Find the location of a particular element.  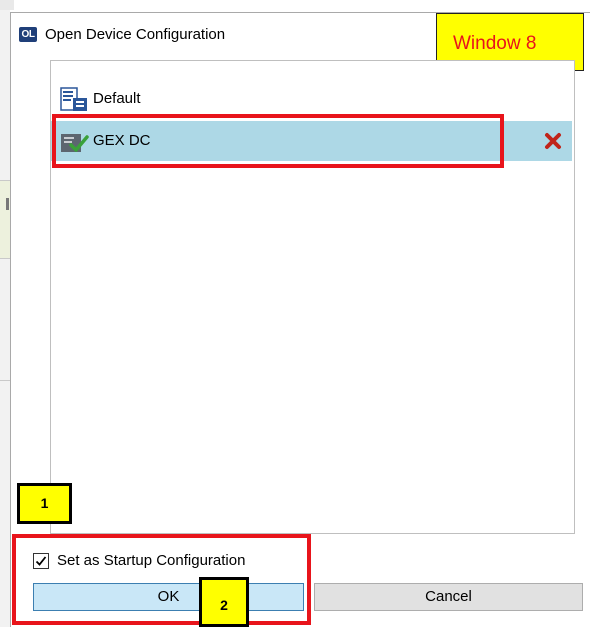

app-logo-icon: OL is located at coordinates (28, 34).